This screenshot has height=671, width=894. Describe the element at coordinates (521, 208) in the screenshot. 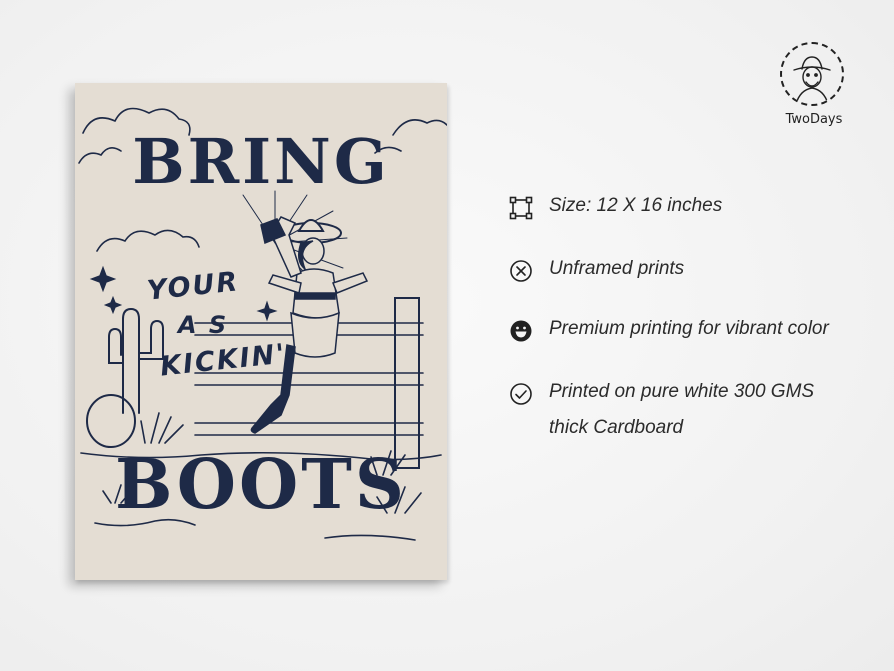

I see `frame-corners-icon` at that location.